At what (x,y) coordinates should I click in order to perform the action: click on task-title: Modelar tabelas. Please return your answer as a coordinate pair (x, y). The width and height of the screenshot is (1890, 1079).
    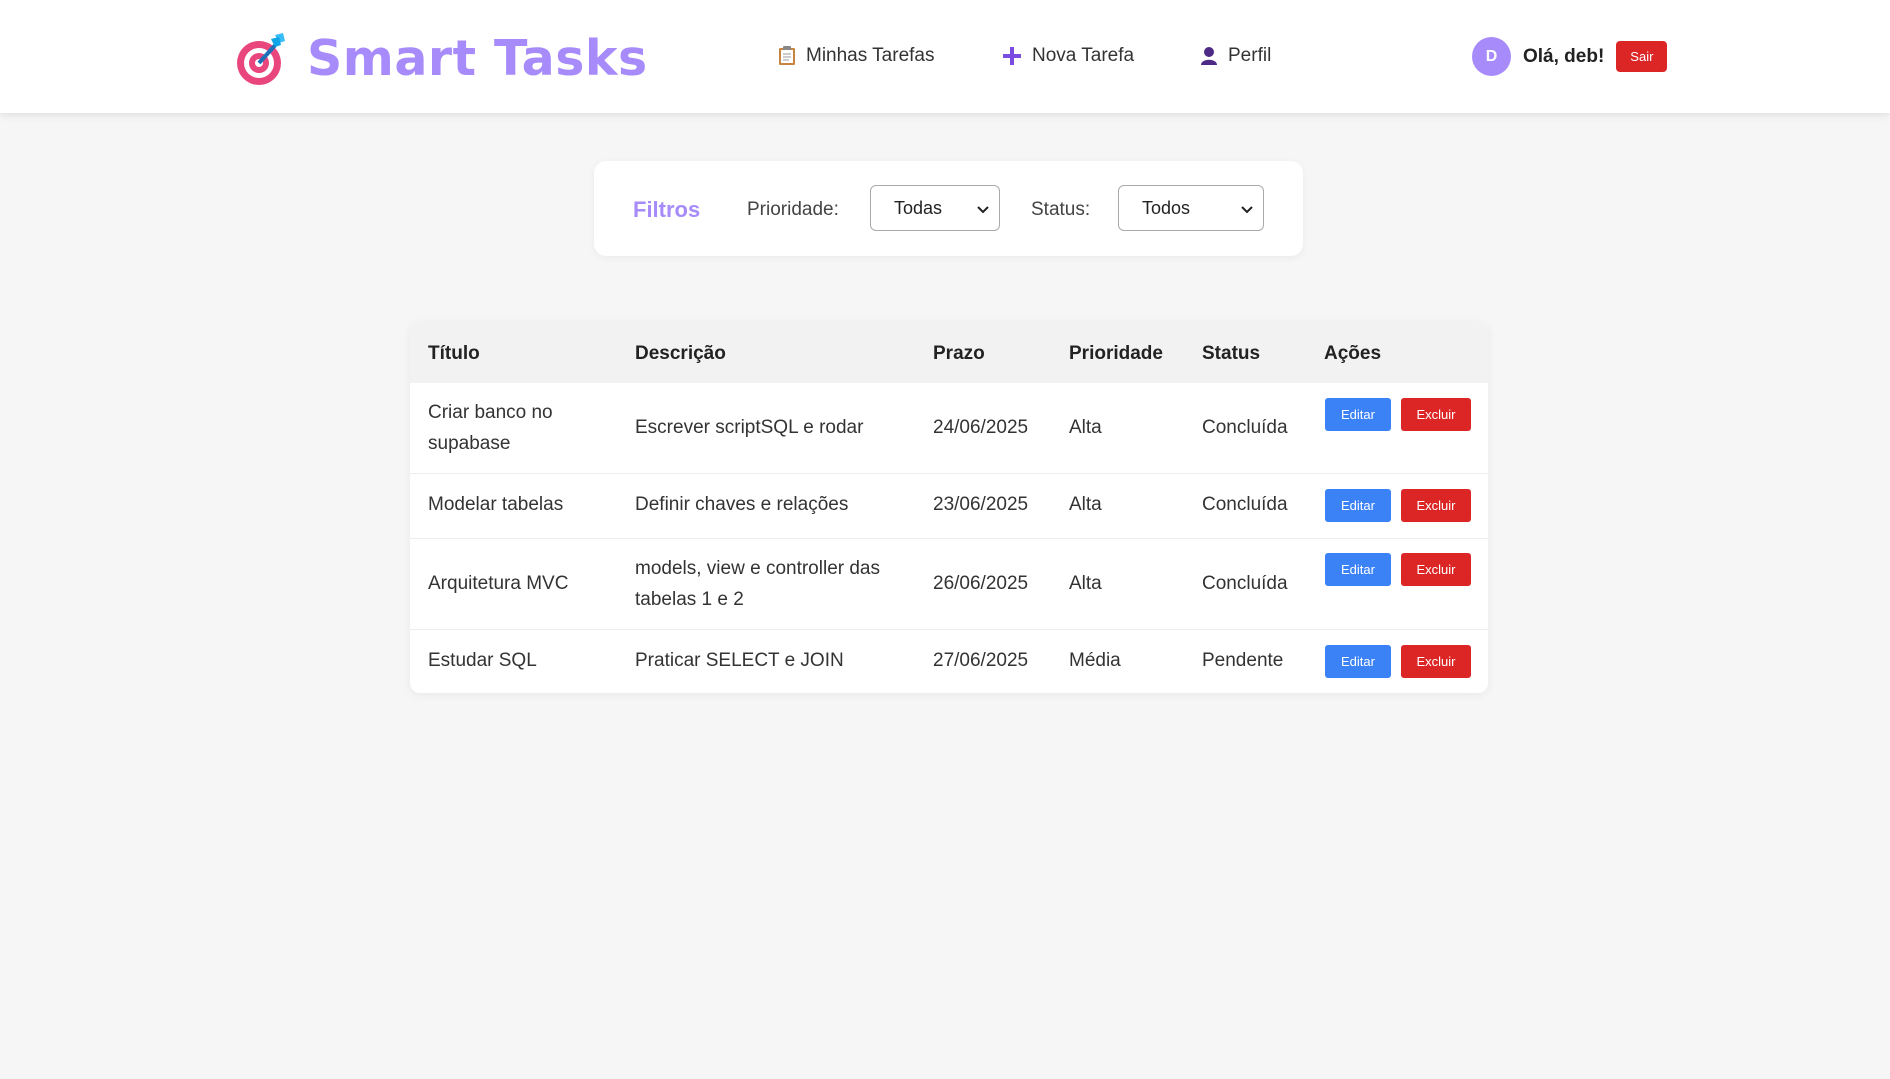
    Looking at the image, I should click on (496, 504).